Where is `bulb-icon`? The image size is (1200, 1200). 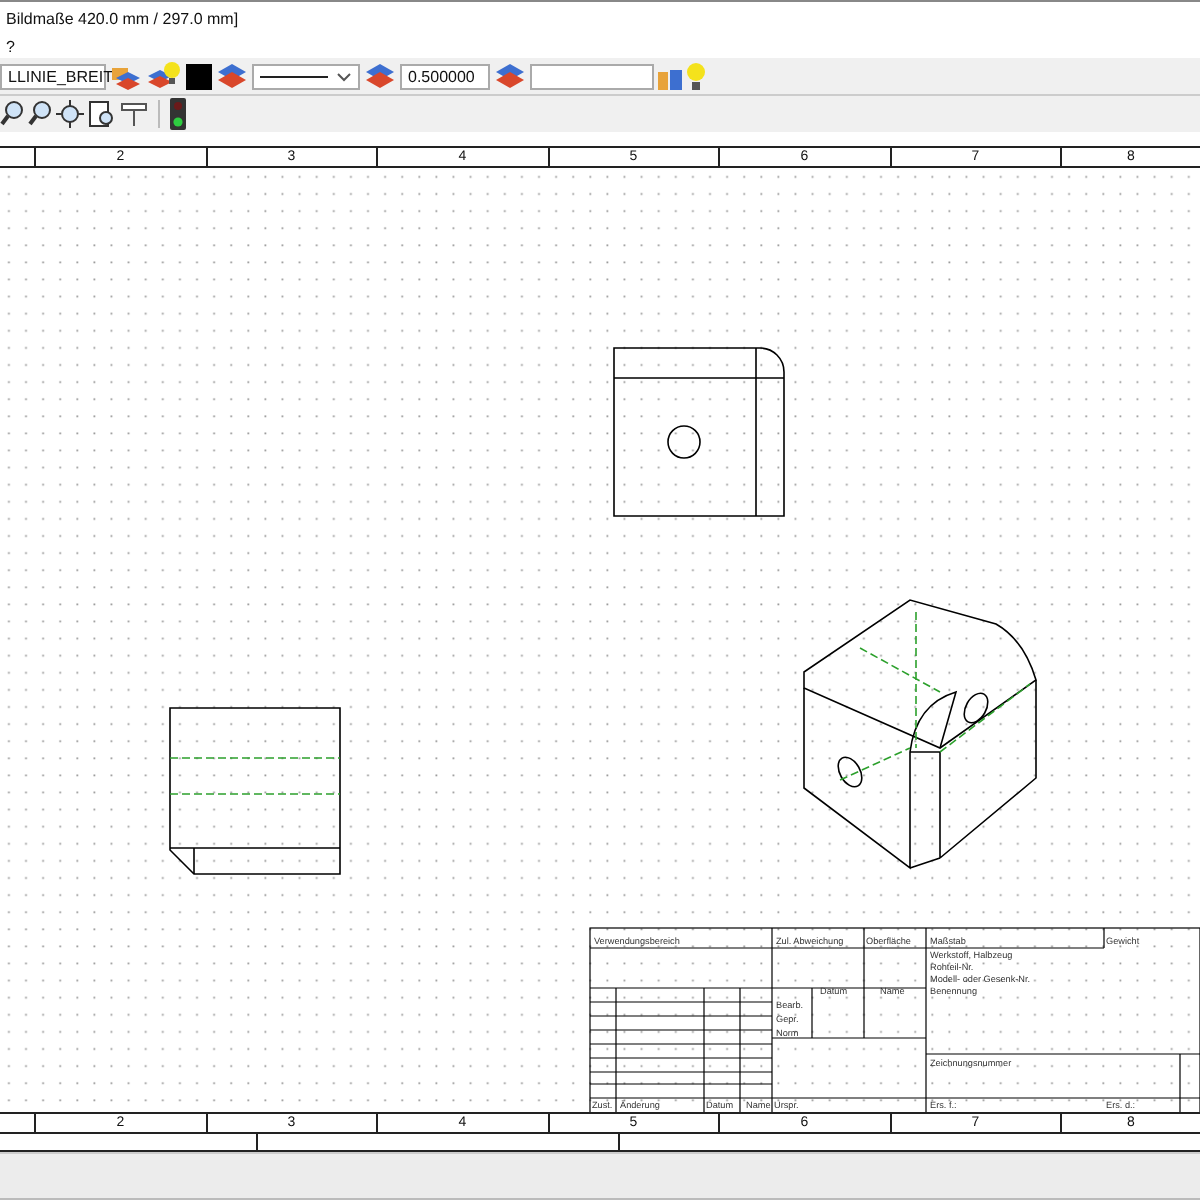 bulb-icon is located at coordinates (696, 76).